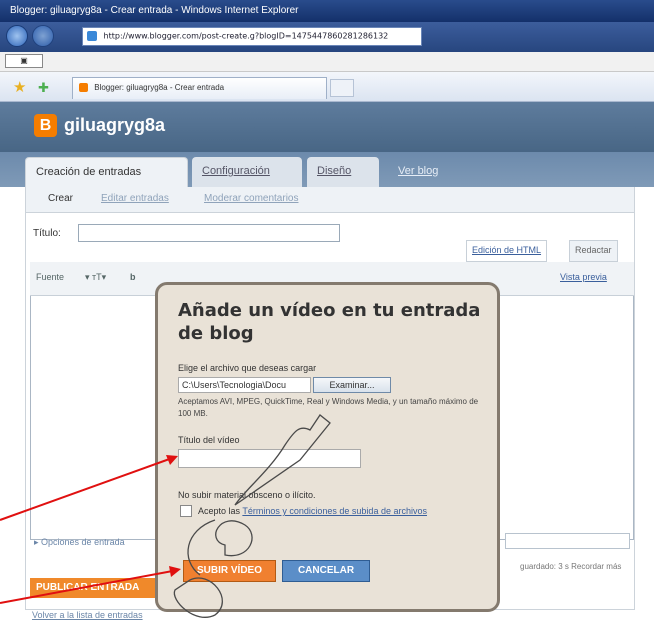 This screenshot has width=654, height=631. What do you see at coordinates (326, 571) in the screenshot?
I see `cancel-button: CANCELAR` at bounding box center [326, 571].